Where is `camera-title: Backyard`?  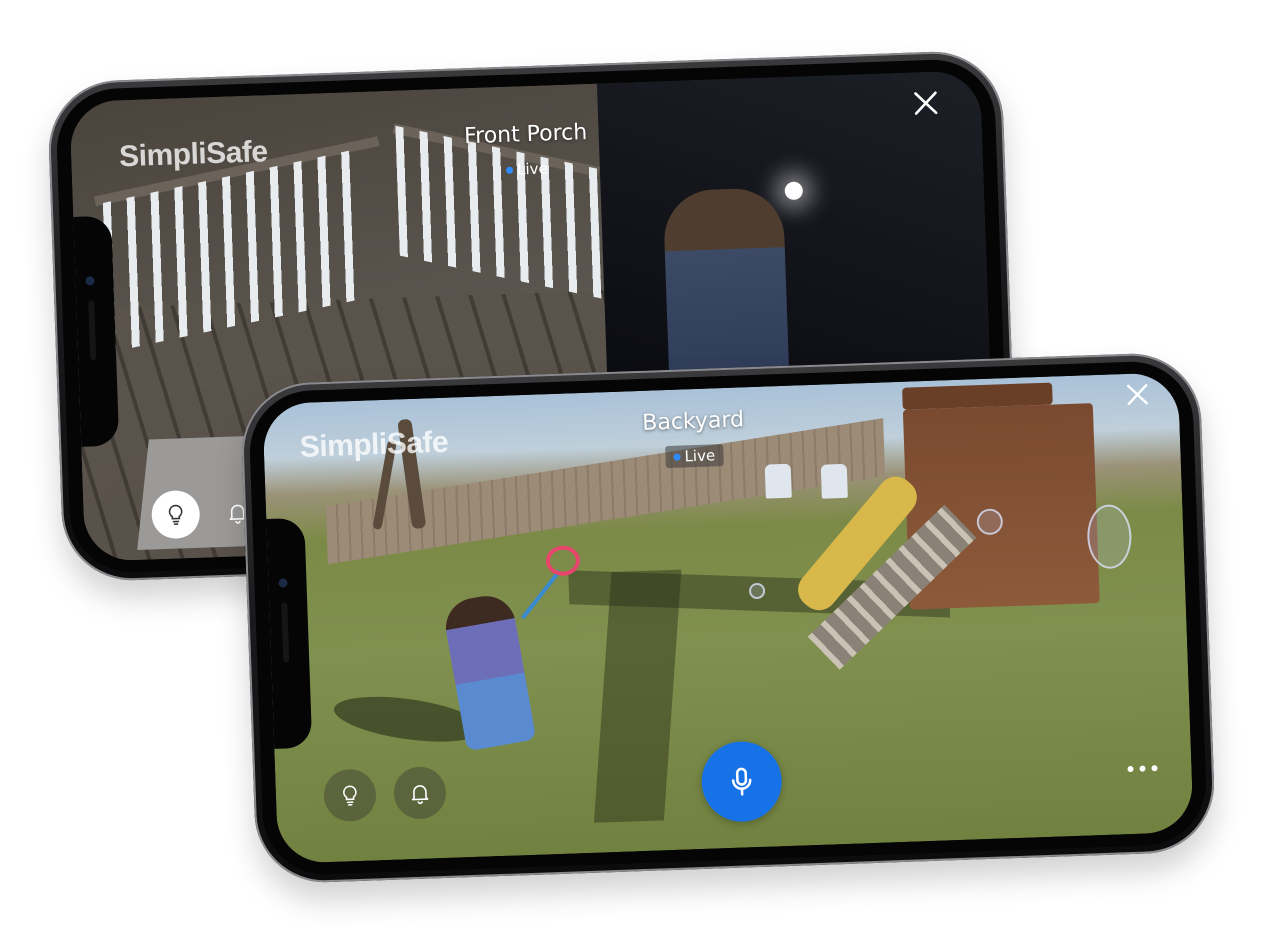
camera-title: Backyard is located at coordinates (693, 421).